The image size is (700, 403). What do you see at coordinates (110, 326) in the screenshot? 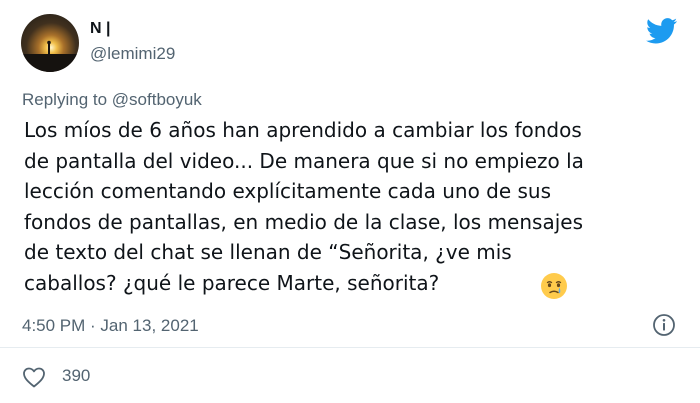
I see `tweet-timestamp: 4:50 PM · Jan 13, 2021` at bounding box center [110, 326].